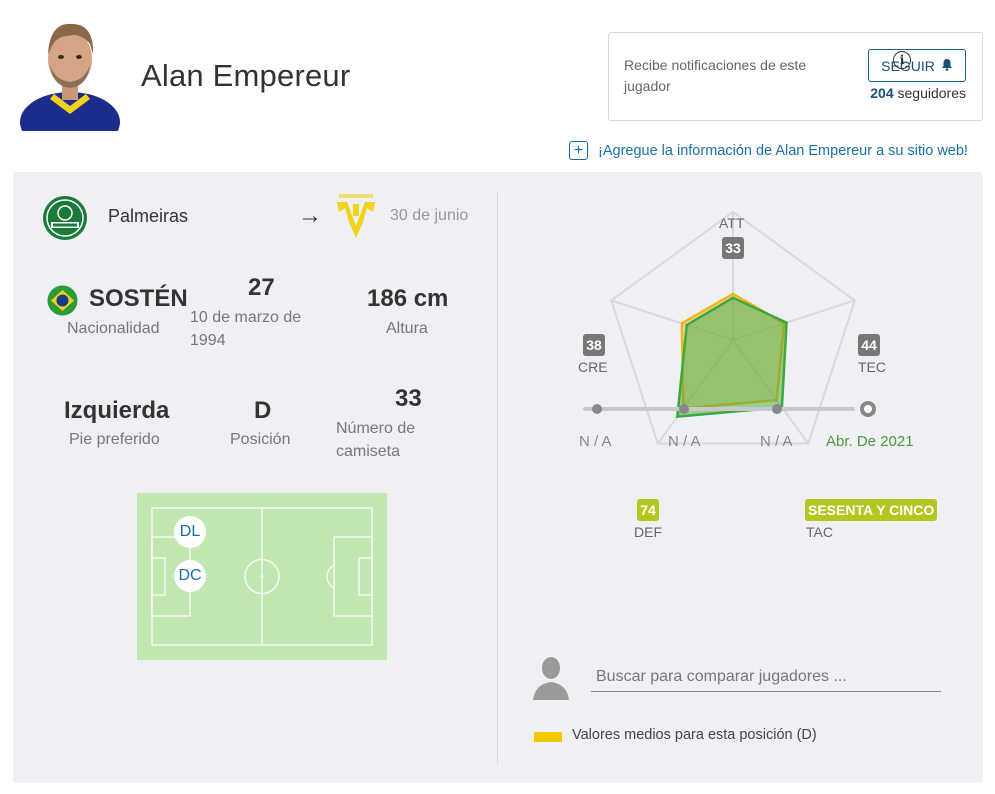 The height and width of the screenshot is (794, 995). What do you see at coordinates (70, 72) in the screenshot?
I see `player-photo` at bounding box center [70, 72].